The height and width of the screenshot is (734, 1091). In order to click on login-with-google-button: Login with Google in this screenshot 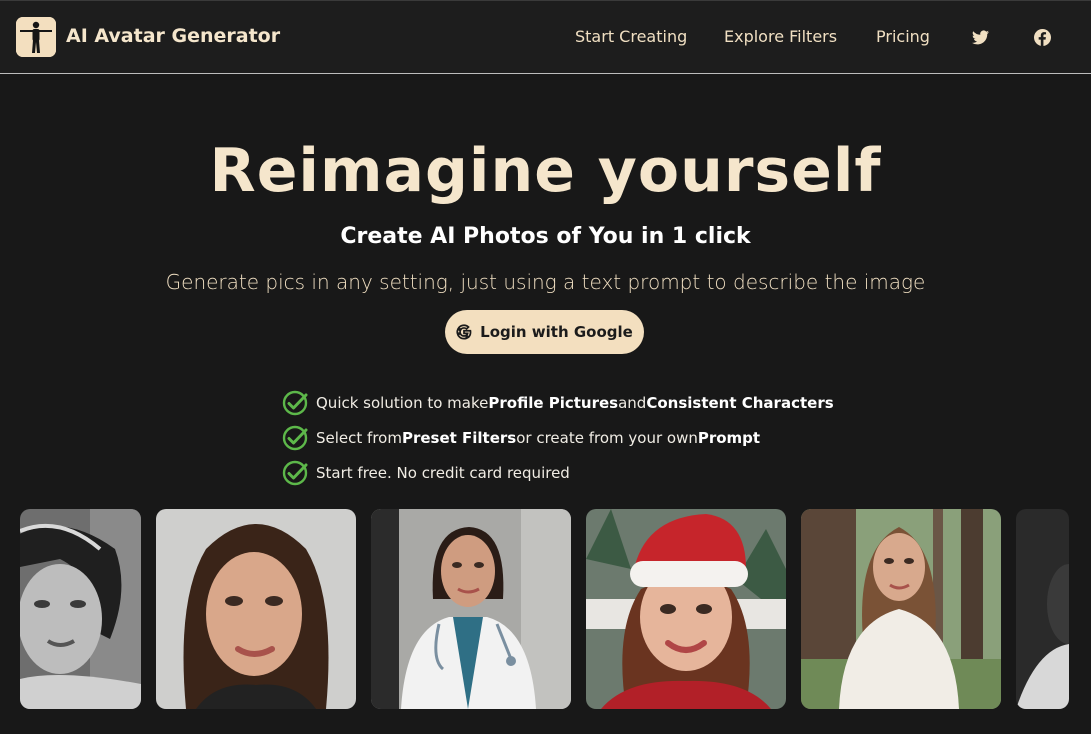, I will do `click(544, 332)`.